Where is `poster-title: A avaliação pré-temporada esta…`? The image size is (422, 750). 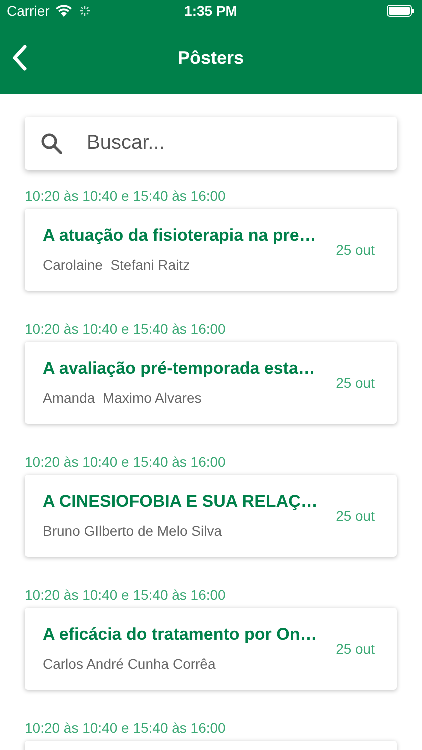 poster-title: A avaliação pré-temporada esta… is located at coordinates (179, 369).